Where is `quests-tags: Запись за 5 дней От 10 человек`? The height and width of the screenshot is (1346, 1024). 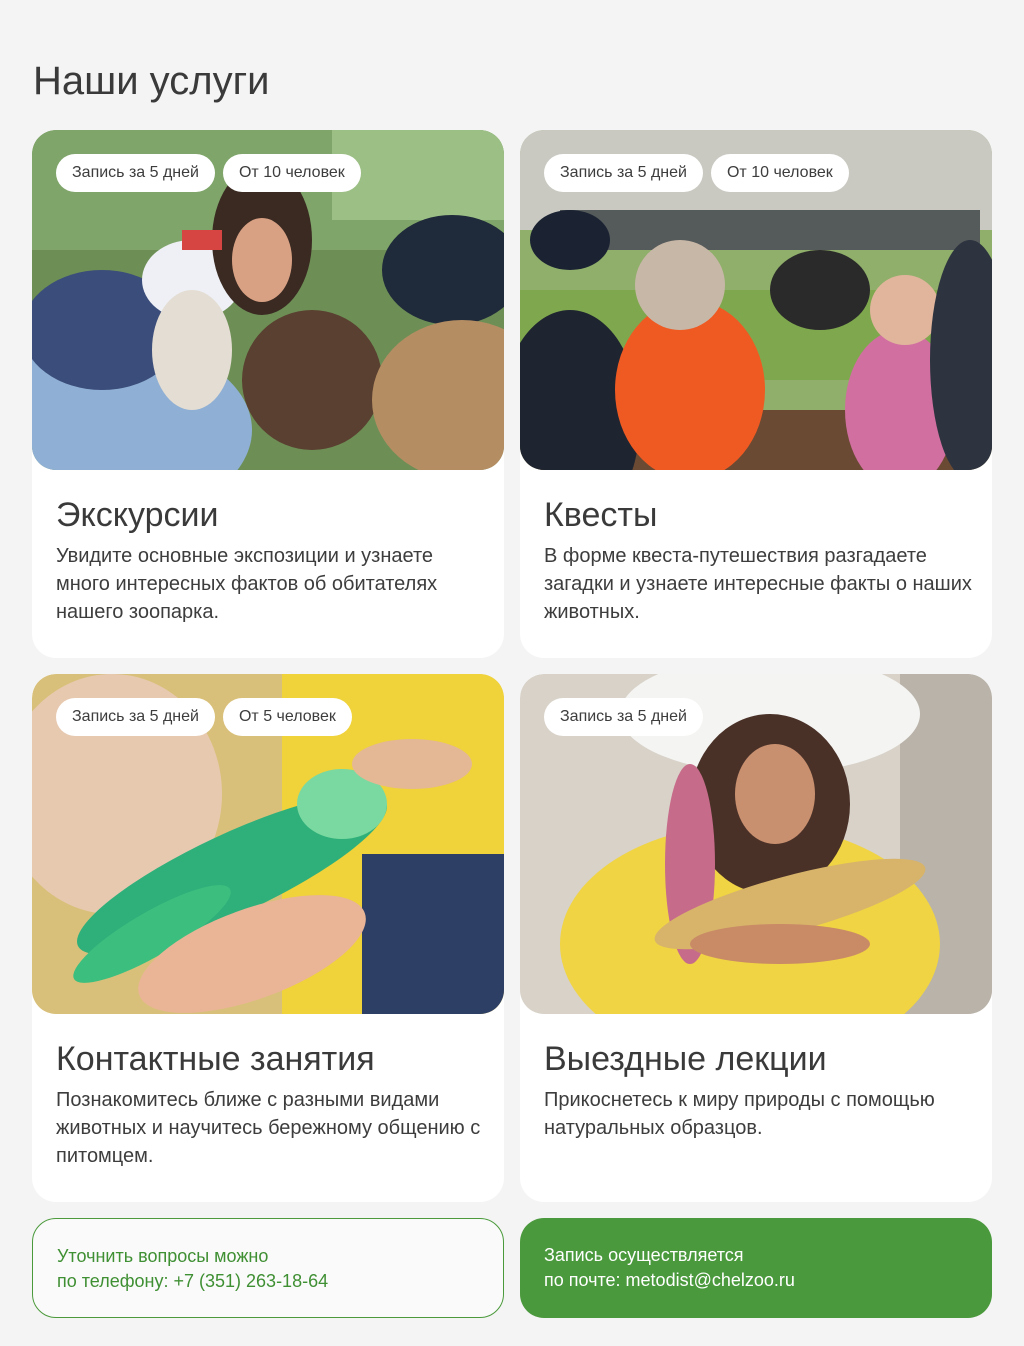 quests-tags: Запись за 5 дней От 10 человек is located at coordinates (696, 173).